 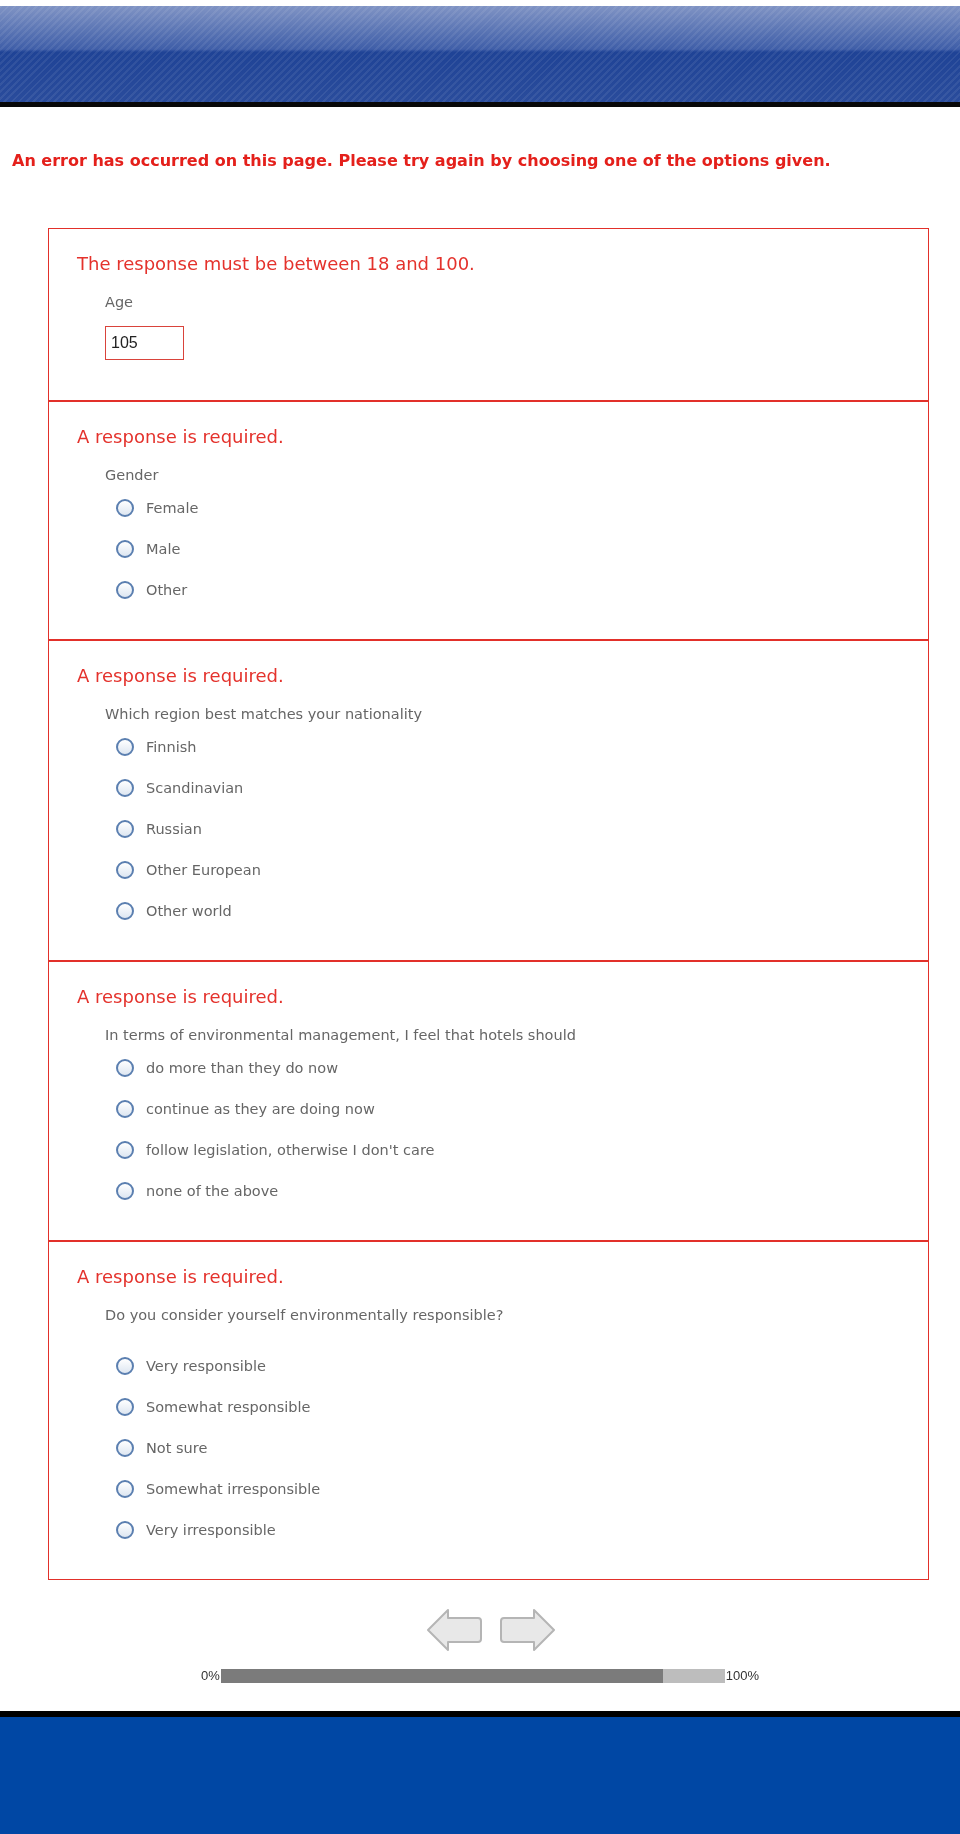 What do you see at coordinates (276, 263) in the screenshot?
I see `validation-error: The response must be between 18 and 100.` at bounding box center [276, 263].